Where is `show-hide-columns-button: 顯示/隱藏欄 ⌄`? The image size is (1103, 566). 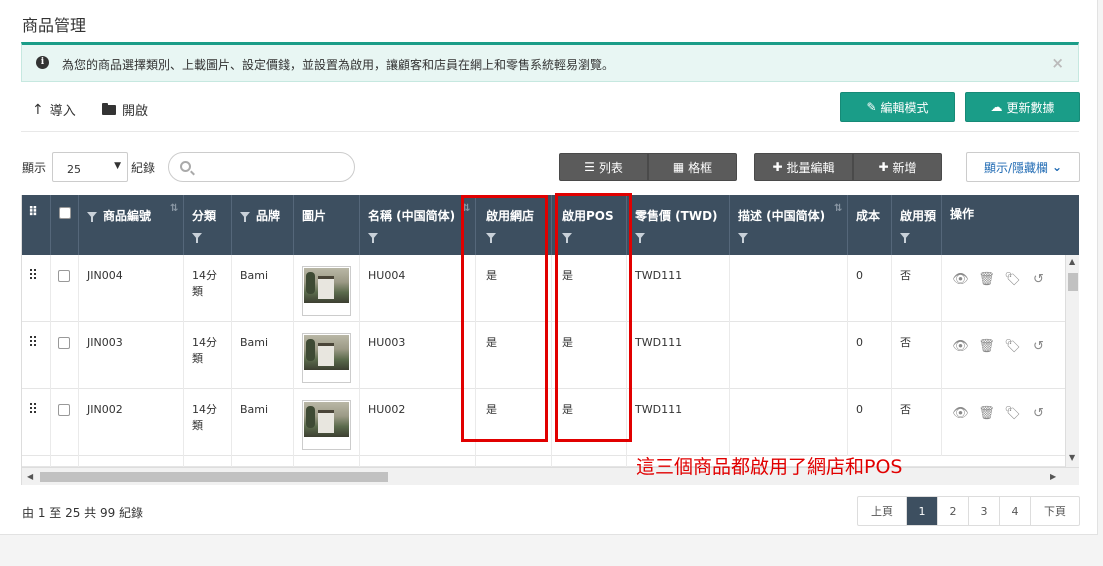 show-hide-columns-button: 顯示/隱藏欄 ⌄ is located at coordinates (1023, 167).